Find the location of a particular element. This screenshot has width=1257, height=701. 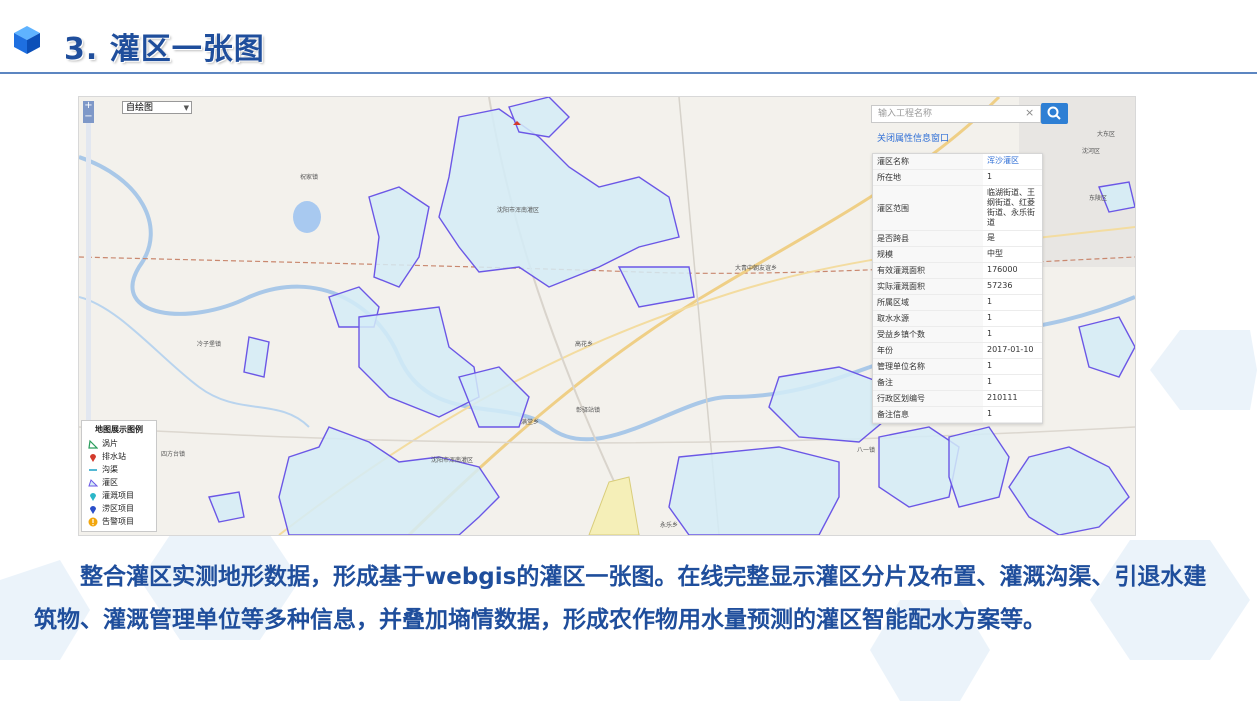

legend-item: 灌溉项目 is located at coordinates (119, 495).